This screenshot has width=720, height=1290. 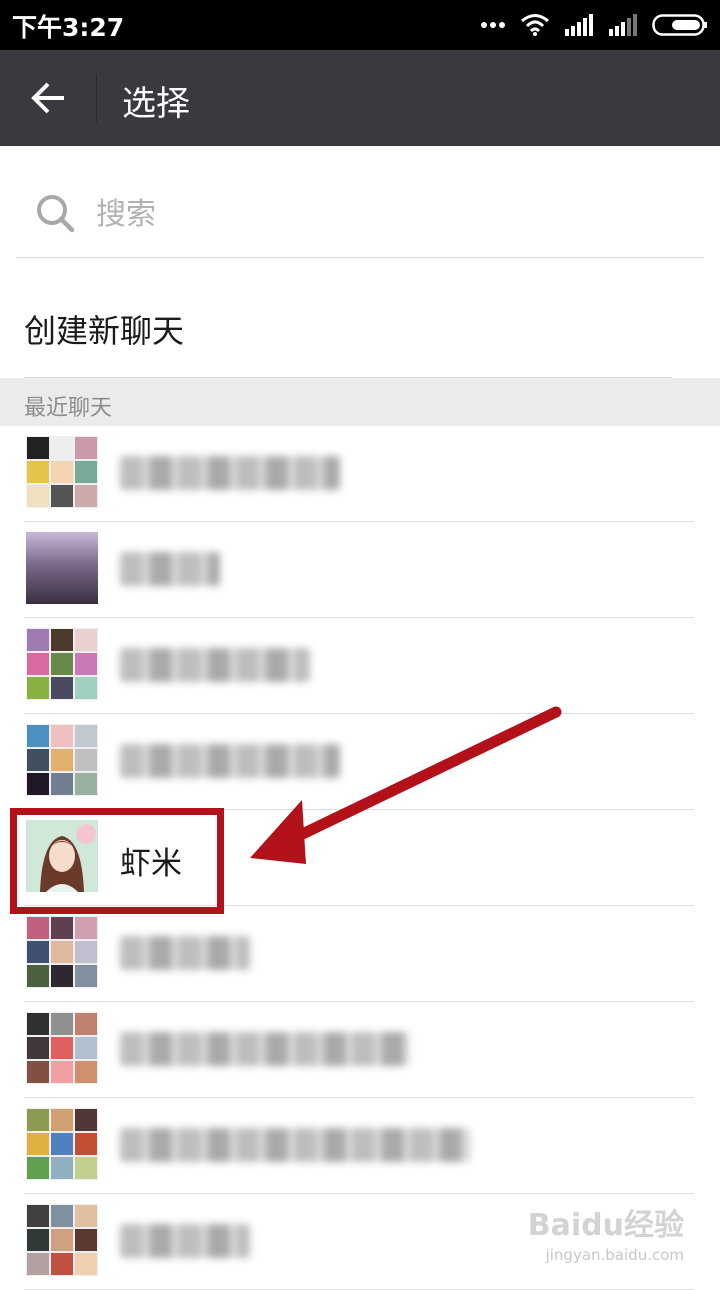 What do you see at coordinates (68, 27) in the screenshot?
I see `status-time: 下午3:27` at bounding box center [68, 27].